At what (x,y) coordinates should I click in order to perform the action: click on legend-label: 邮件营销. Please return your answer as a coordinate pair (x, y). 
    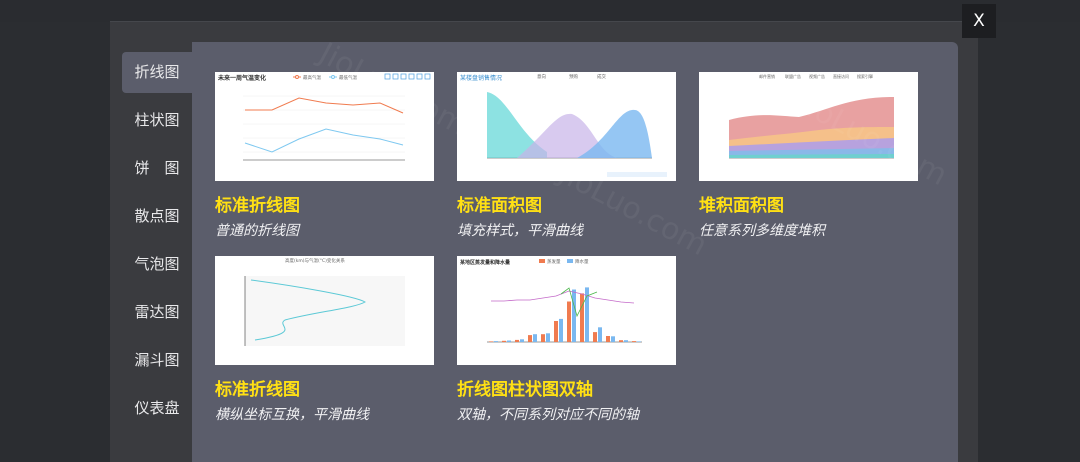
    Looking at the image, I should click on (767, 76).